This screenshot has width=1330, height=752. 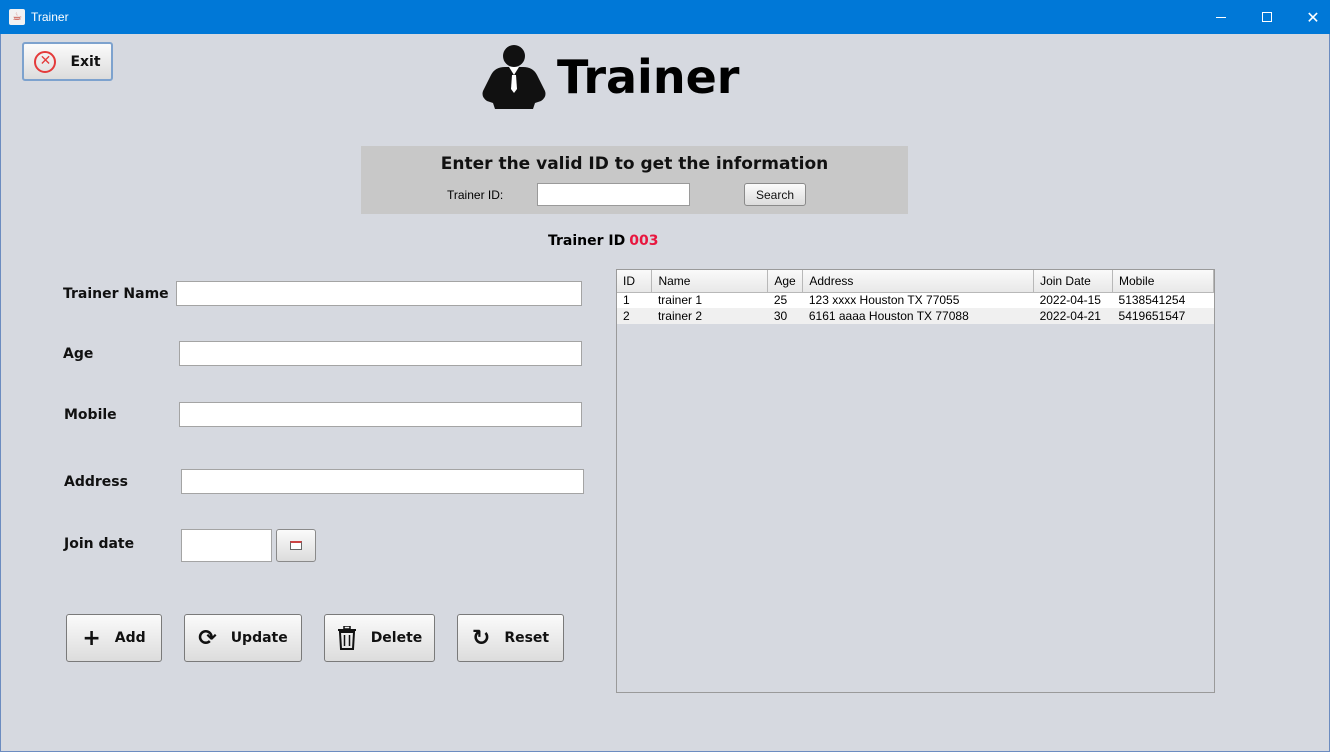 I want to click on age-label: Age, so click(x=78, y=354).